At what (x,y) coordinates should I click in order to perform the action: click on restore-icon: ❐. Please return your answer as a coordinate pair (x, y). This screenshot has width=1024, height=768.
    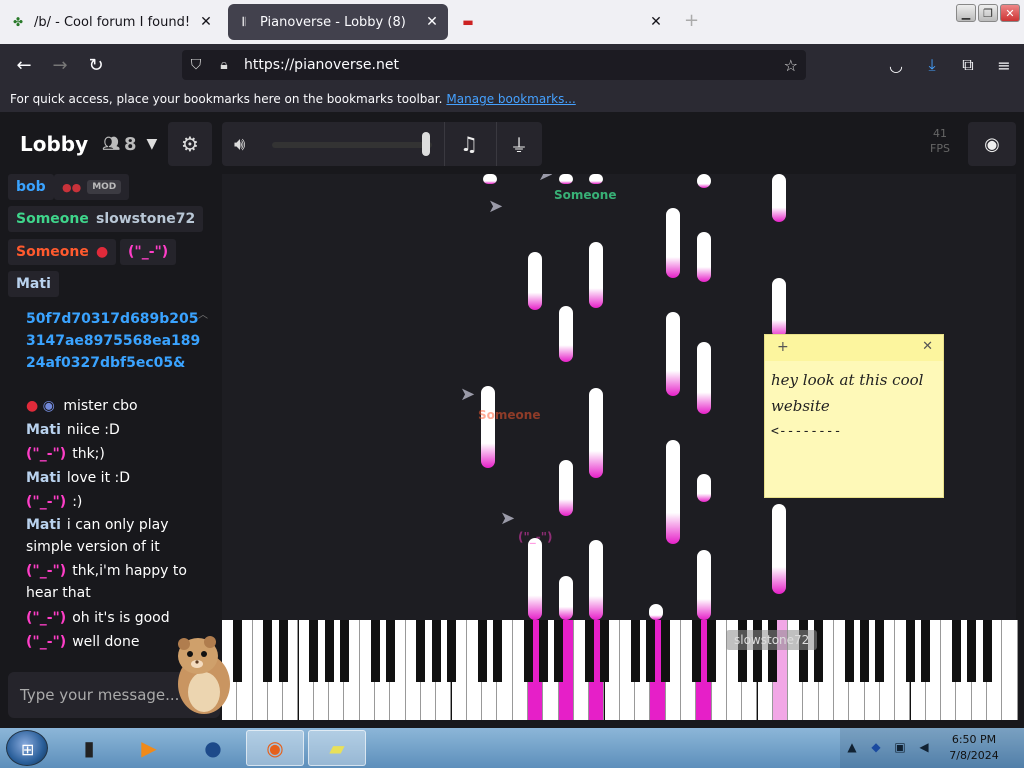
    Looking at the image, I should click on (988, 13).